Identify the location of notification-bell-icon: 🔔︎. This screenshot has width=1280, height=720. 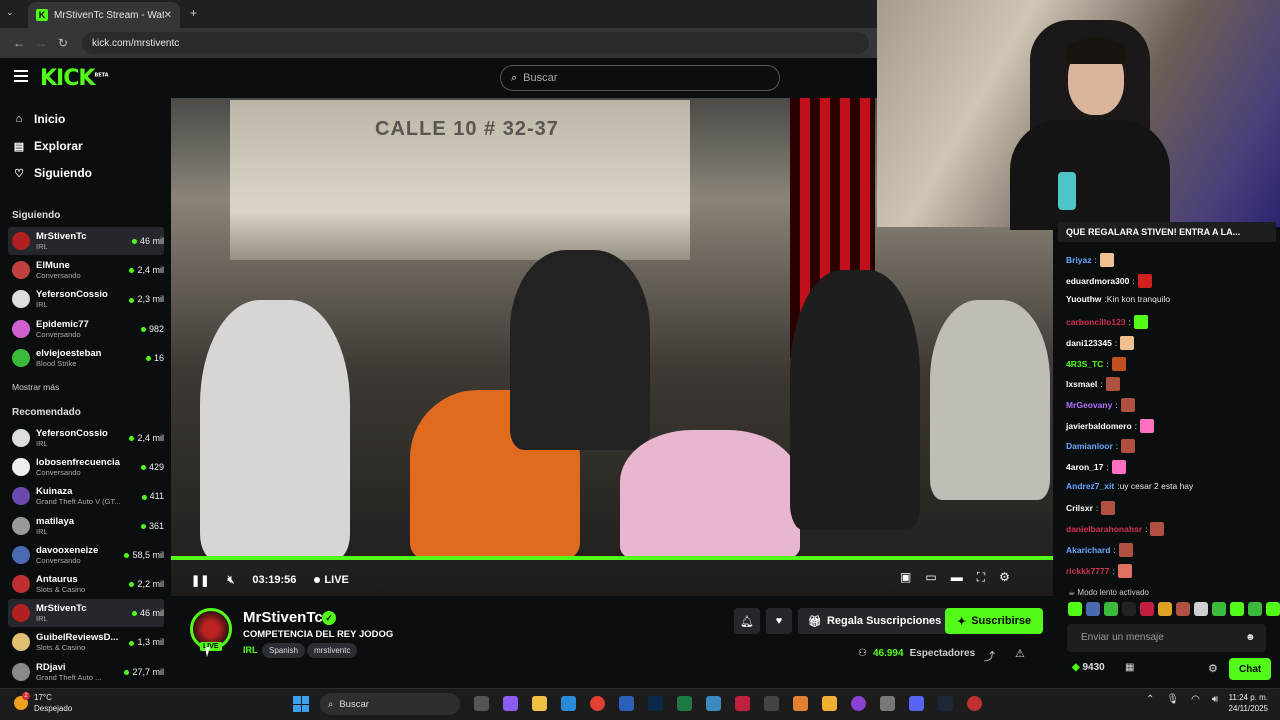
(747, 621).